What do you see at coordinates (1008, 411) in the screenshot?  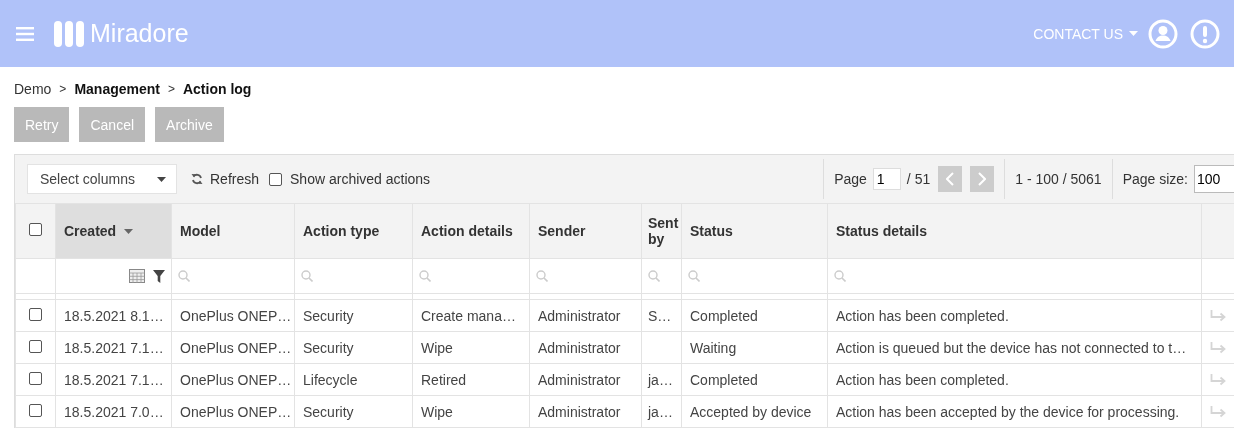 I see `table-cell: Action has been accepted by the device for processing.` at bounding box center [1008, 411].